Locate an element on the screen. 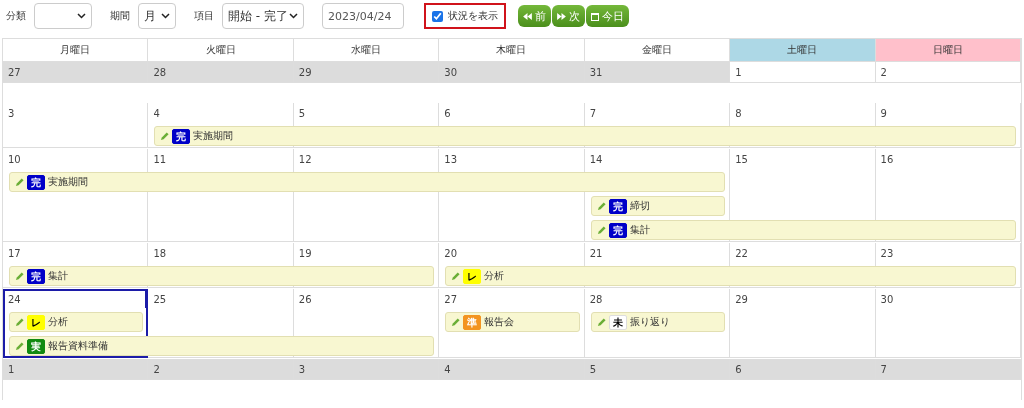 This screenshot has width=1024, height=408. status-badge: 準 is located at coordinates (472, 322).